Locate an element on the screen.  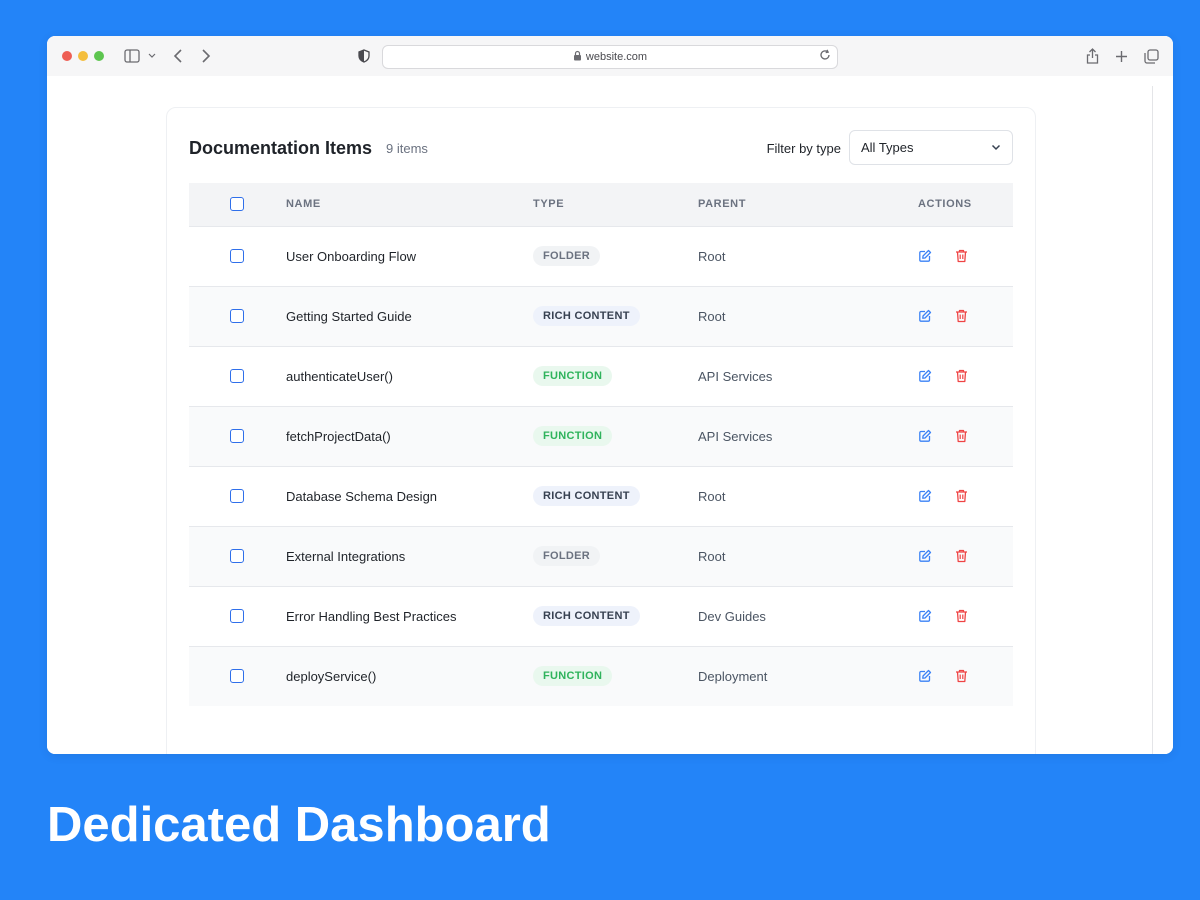
select-all-checkbox is located at coordinates (237, 204).